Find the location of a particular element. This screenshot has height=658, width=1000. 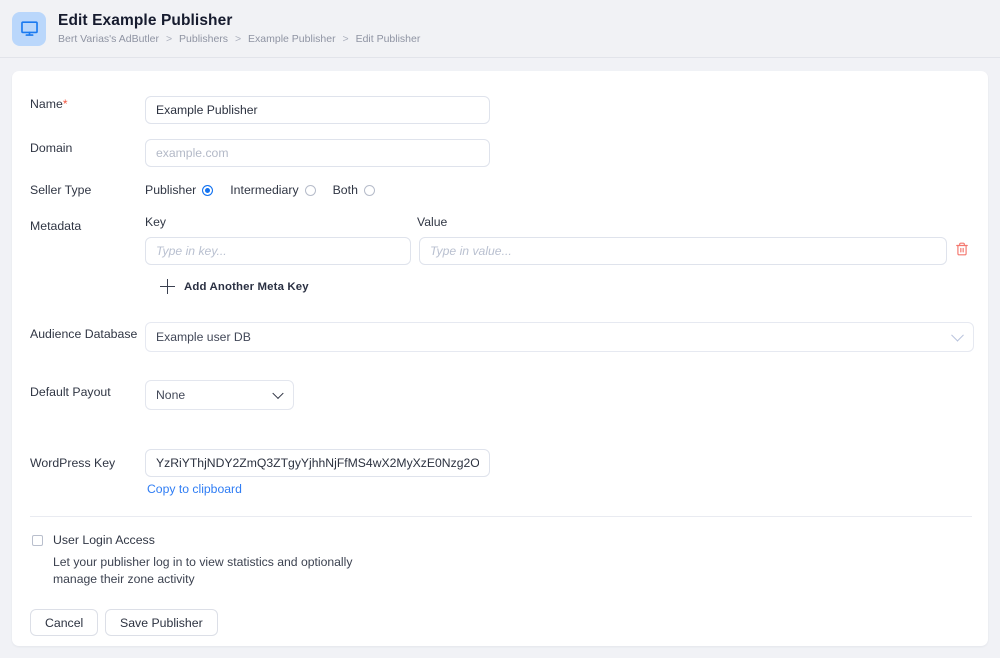

wordpress-key-label-wrap: WordPress Key is located at coordinates (92, 463).